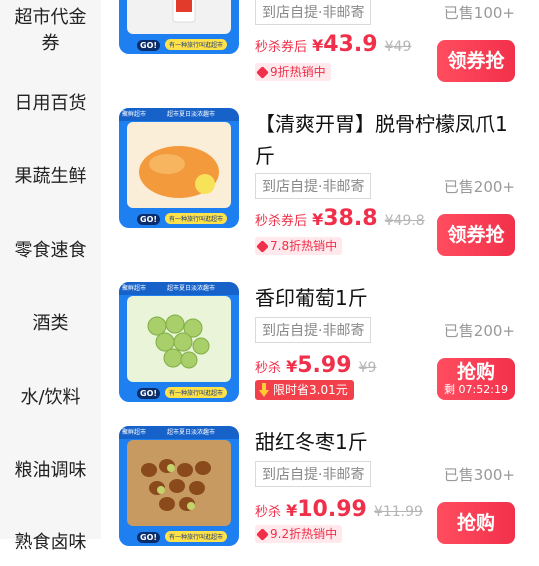 The width and height of the screenshot is (539, 566). Describe the element at coordinates (304, 246) in the screenshot. I see `discount-text: 7.8折热销中` at that location.